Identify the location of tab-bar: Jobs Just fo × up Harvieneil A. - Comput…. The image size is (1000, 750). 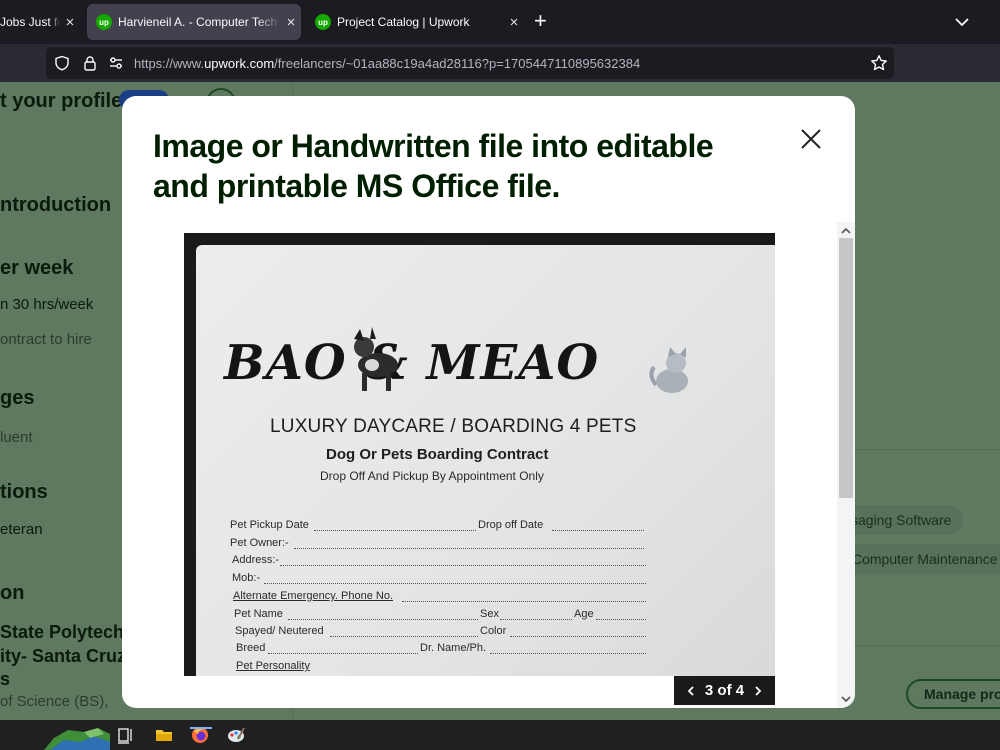
(500, 22).